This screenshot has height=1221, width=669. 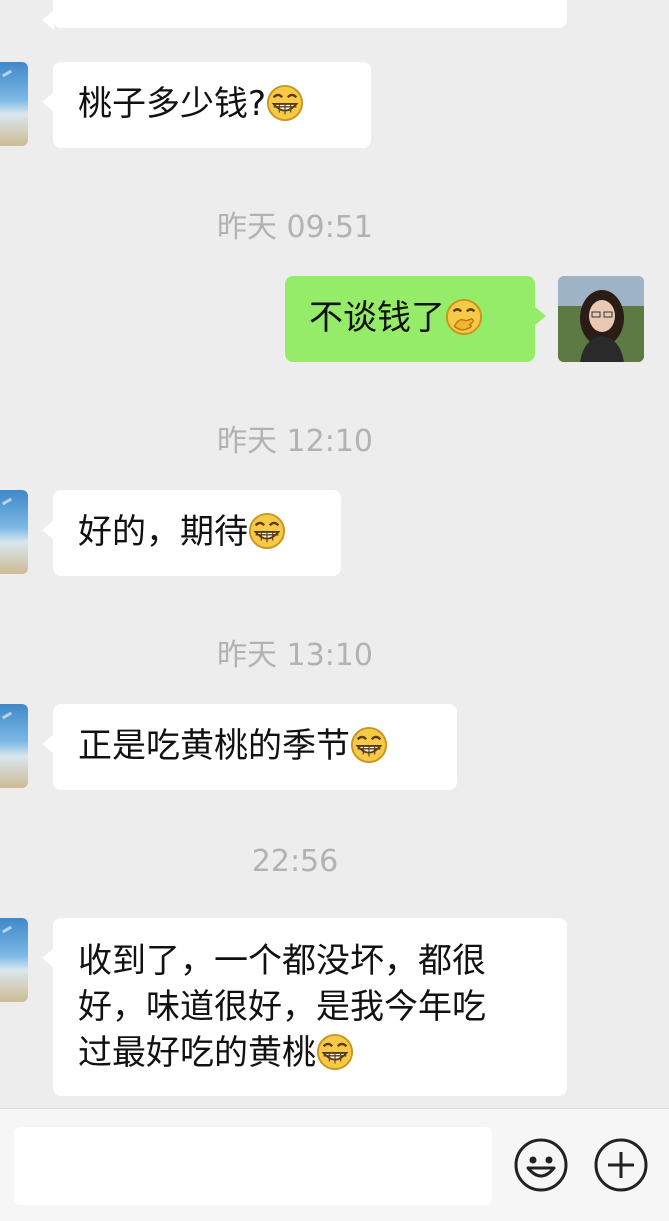 I want to click on message-bubble-incoming: 桃子多少钱?, so click(x=206, y=105).